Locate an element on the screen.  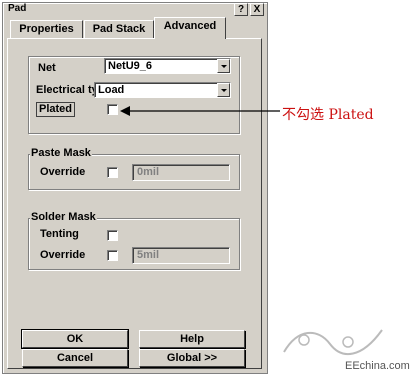
annotation-text: 不勾选 Plated is located at coordinates (328, 115).